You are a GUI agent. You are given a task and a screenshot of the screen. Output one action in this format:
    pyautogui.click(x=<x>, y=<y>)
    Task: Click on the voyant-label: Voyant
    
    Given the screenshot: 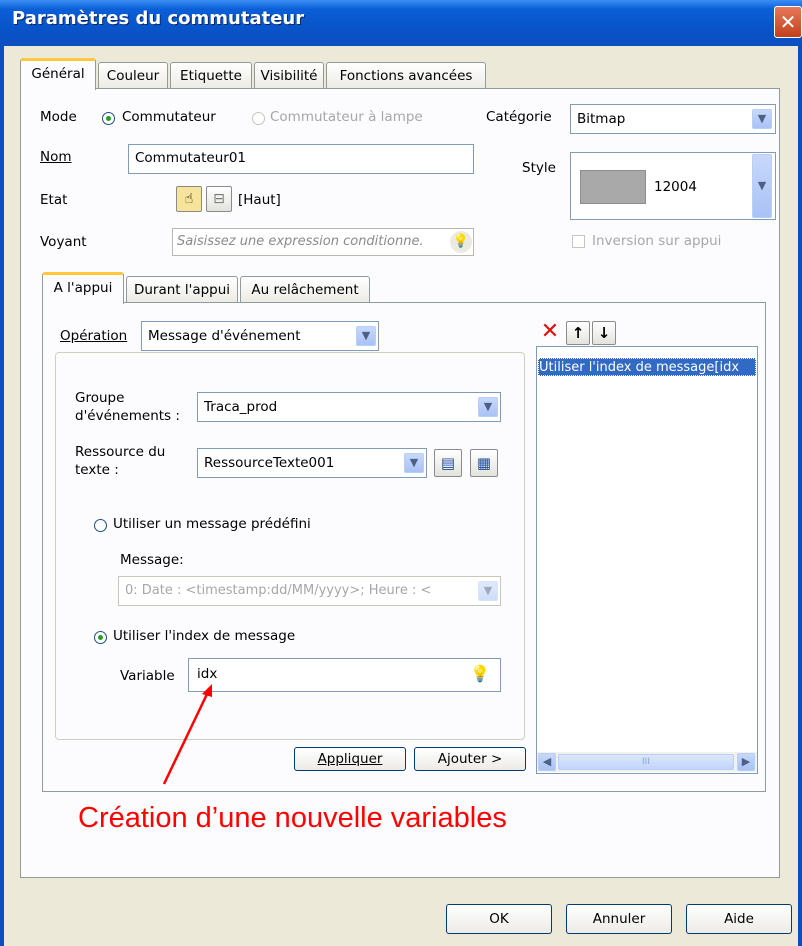 What is the action you would take?
    pyautogui.click(x=63, y=242)
    